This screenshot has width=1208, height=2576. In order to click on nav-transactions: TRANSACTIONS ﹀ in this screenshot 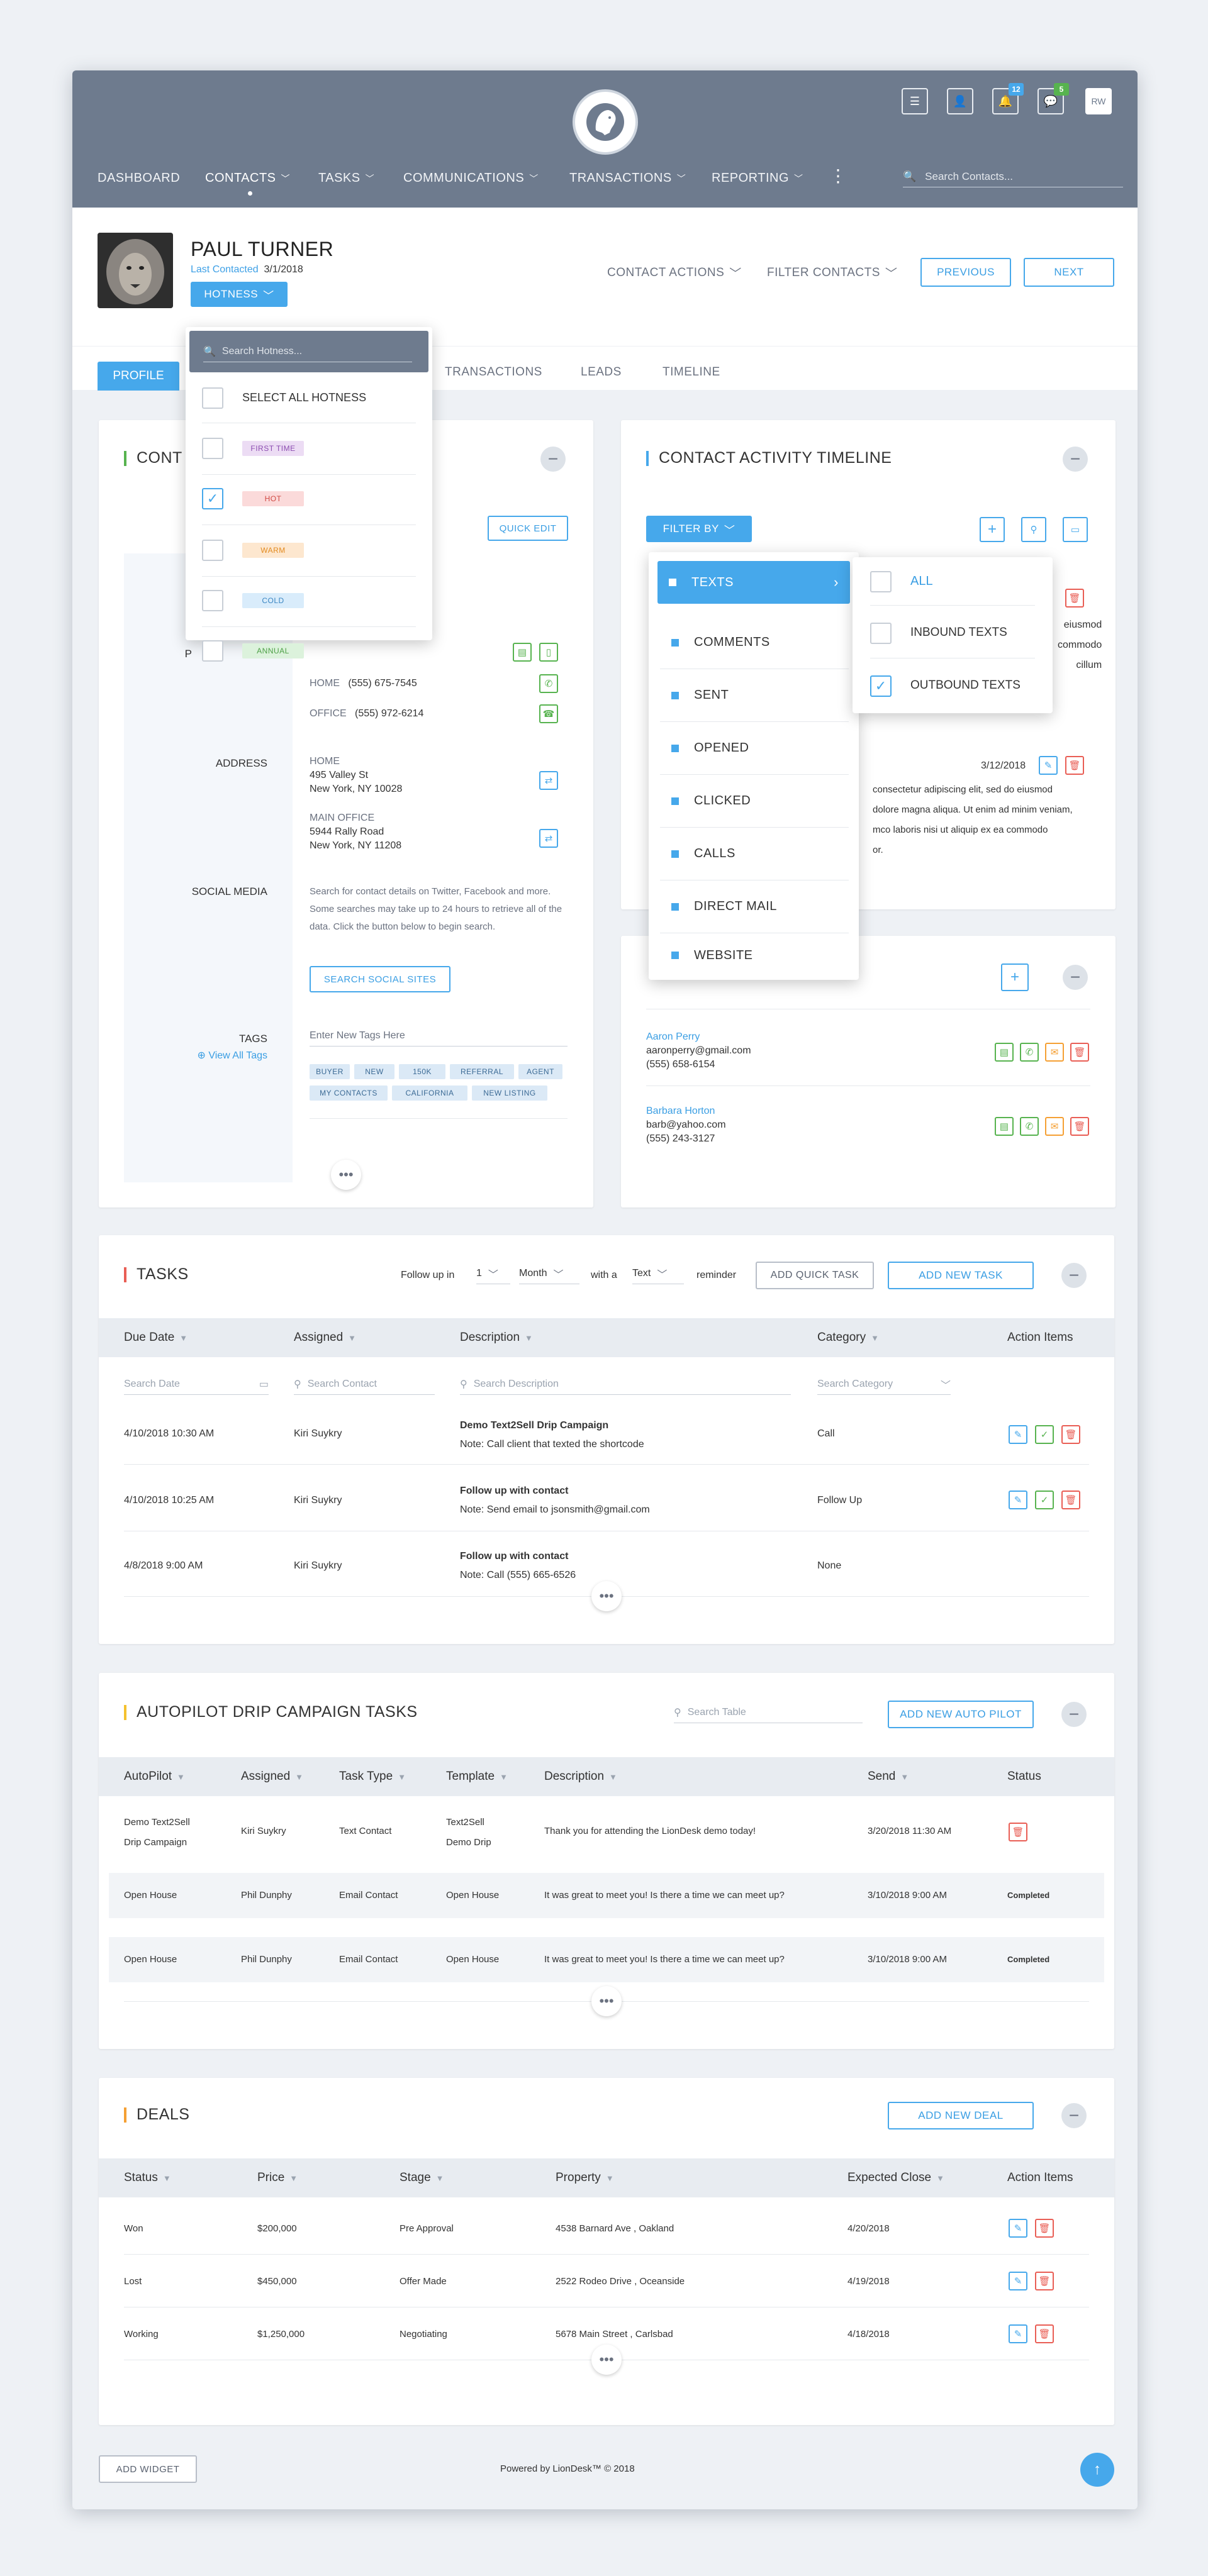, I will do `click(627, 178)`.